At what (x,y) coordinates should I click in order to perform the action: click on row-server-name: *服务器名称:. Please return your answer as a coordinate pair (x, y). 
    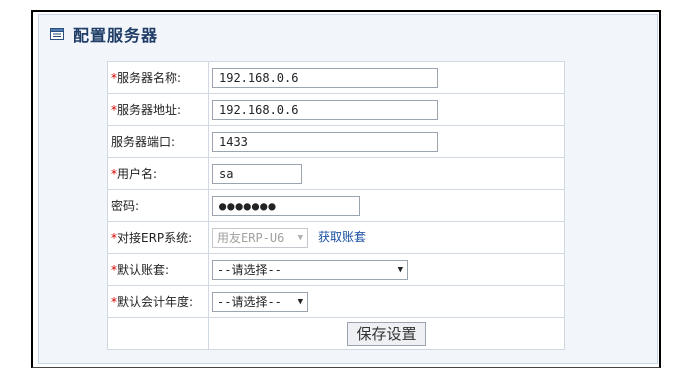
    Looking at the image, I should click on (336, 77).